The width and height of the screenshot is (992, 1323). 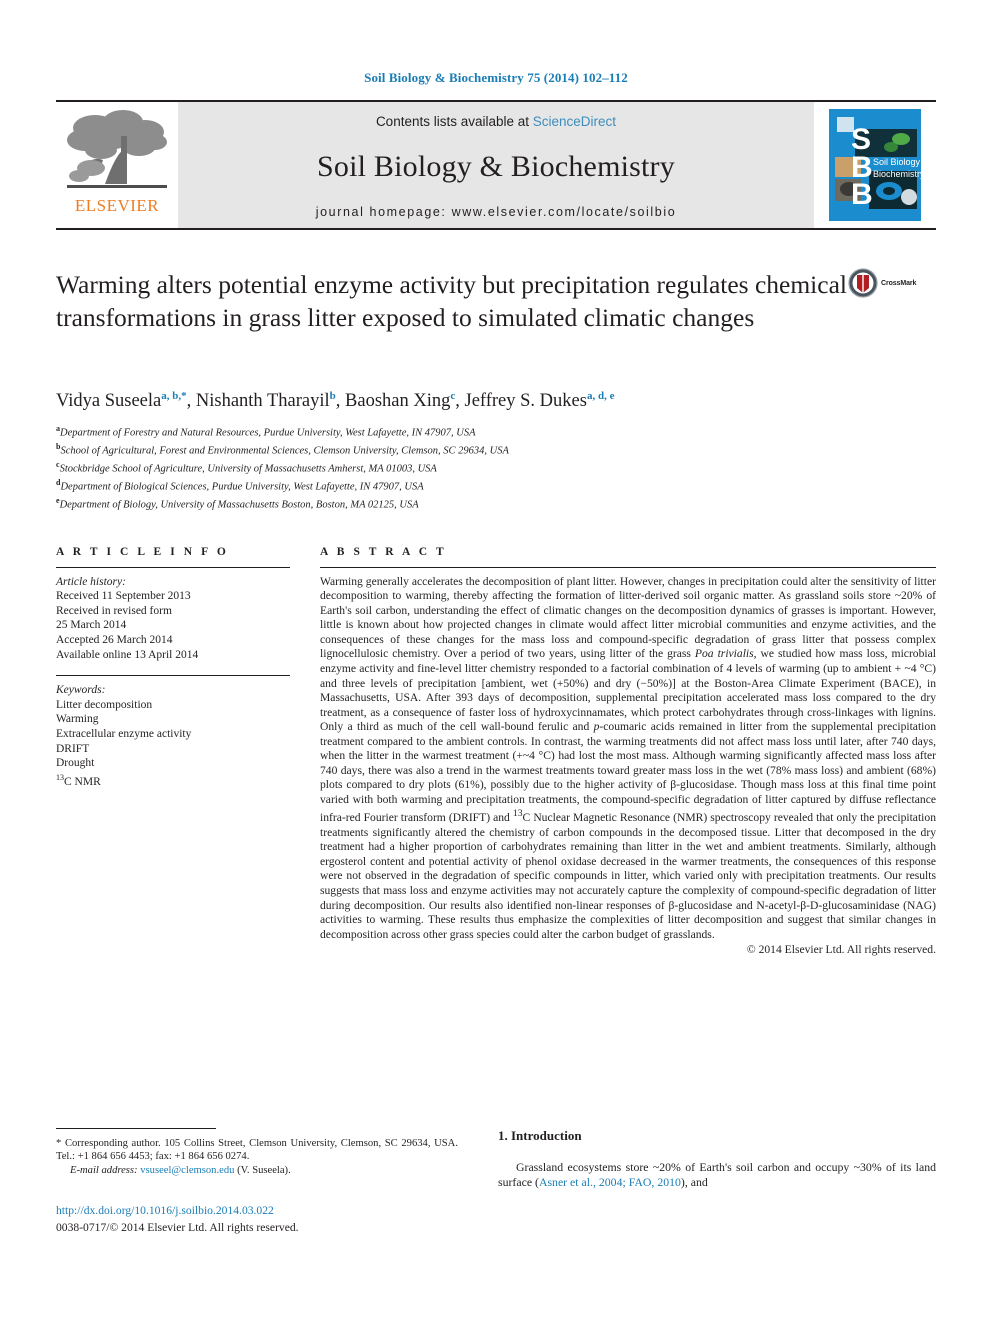 I want to click on email-suffix: (V. Suseela)., so click(x=262, y=1170).